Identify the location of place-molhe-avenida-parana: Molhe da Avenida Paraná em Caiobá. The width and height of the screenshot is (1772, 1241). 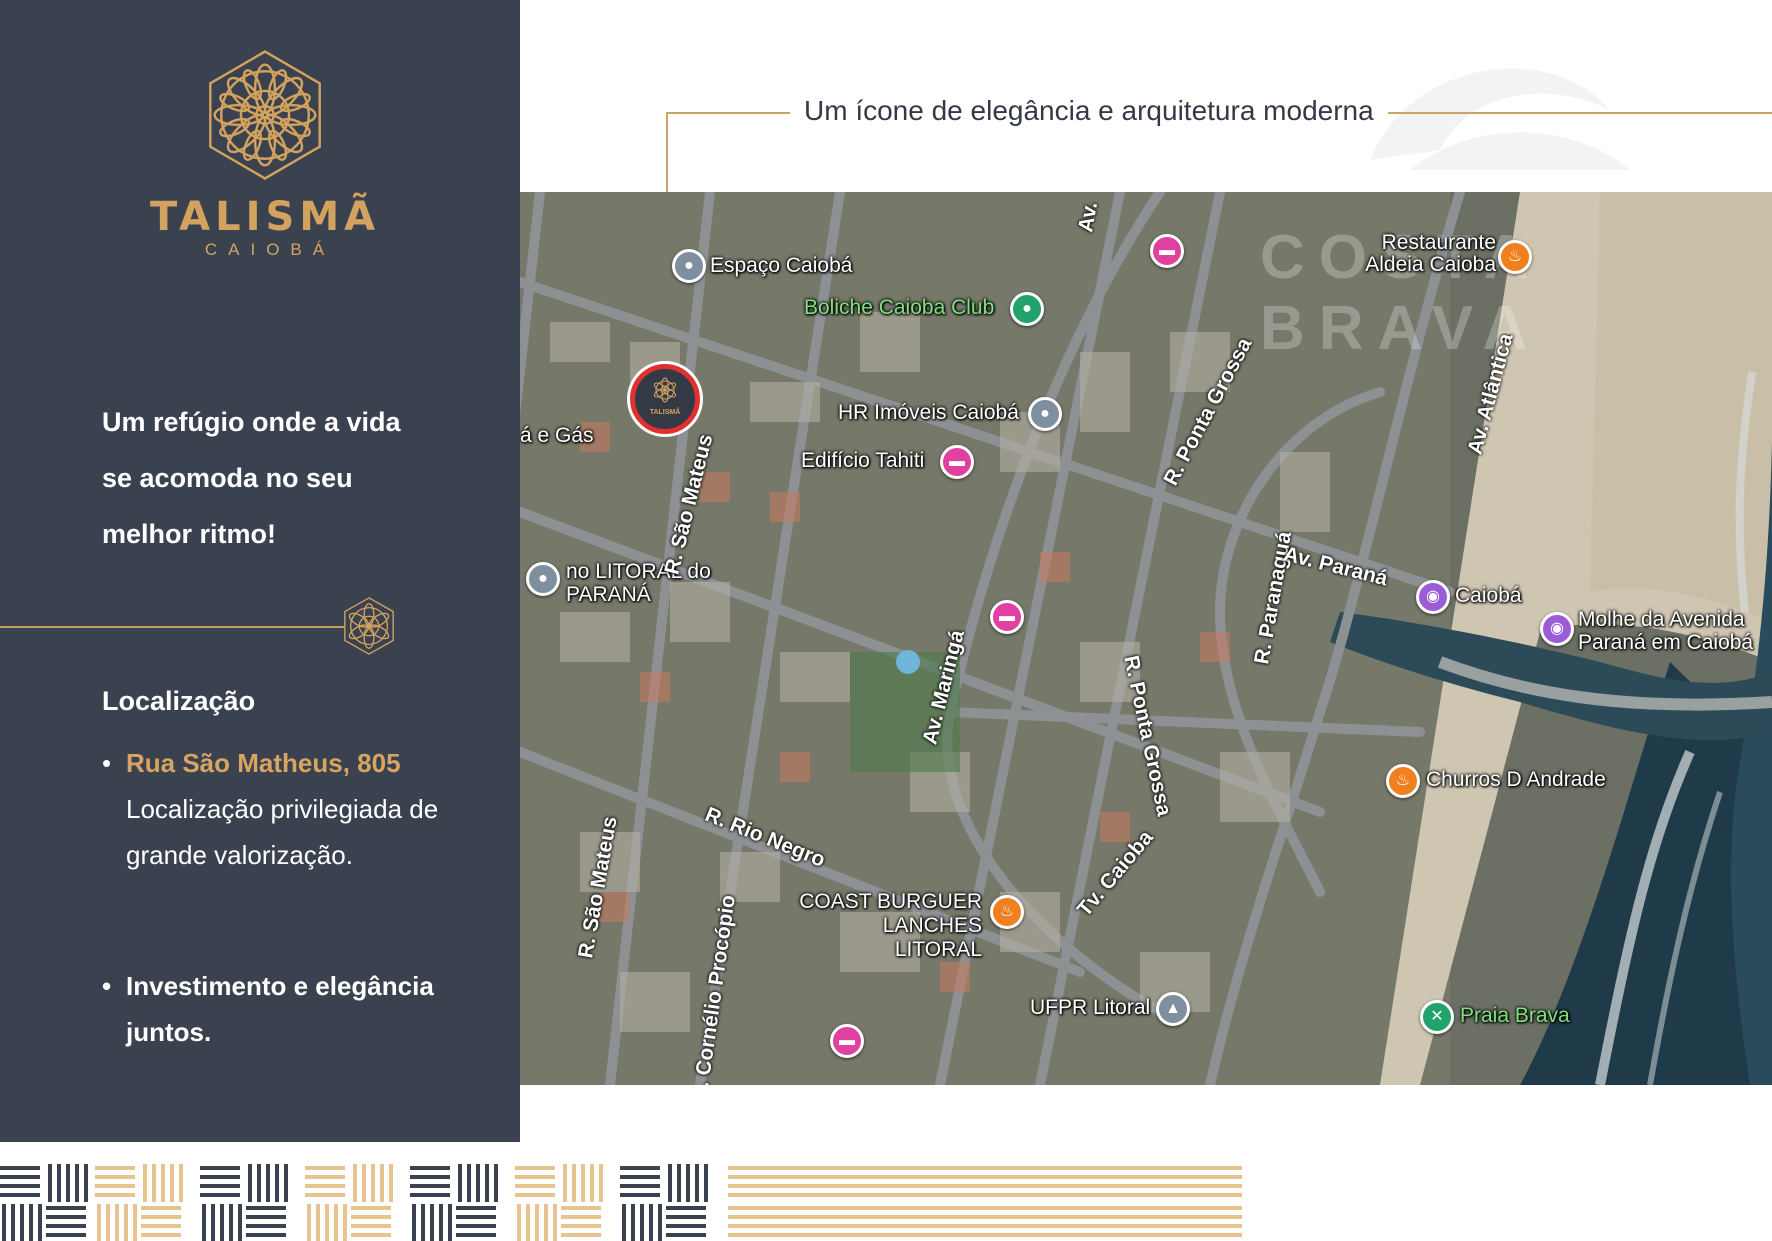
(1673, 631).